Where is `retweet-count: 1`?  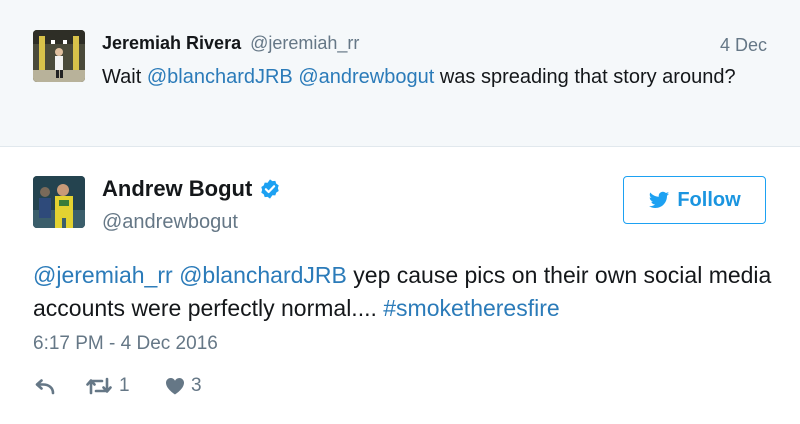
retweet-count: 1 is located at coordinates (124, 385).